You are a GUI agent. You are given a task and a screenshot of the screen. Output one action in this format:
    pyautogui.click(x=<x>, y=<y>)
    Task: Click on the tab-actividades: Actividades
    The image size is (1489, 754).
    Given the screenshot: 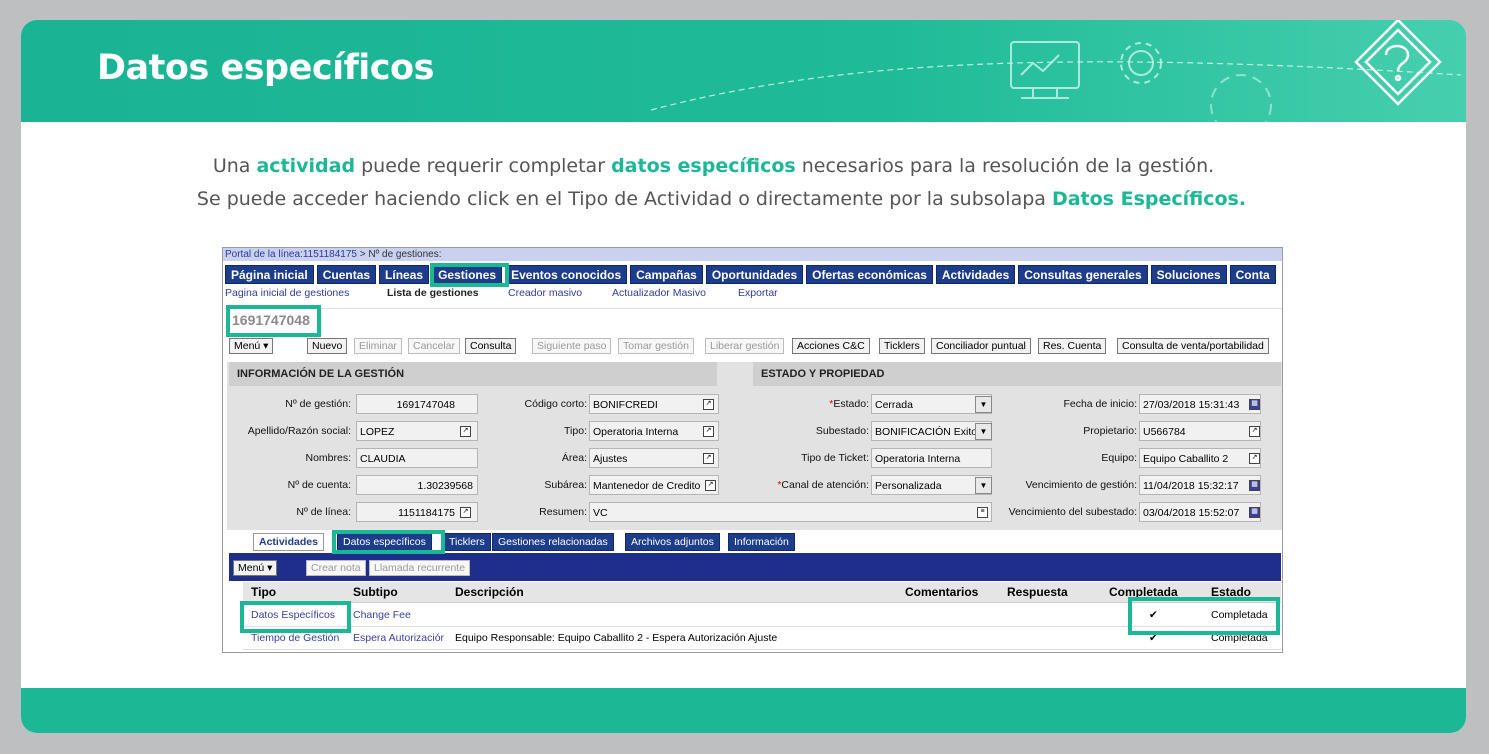 What is the action you would take?
    pyautogui.click(x=288, y=542)
    